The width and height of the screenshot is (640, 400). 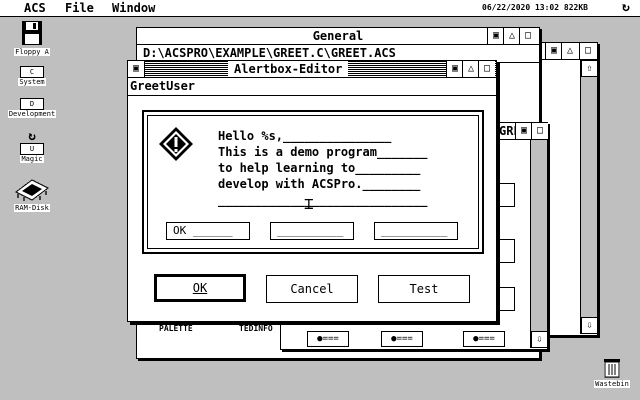 I want to click on ok-button: OK, so click(x=200, y=288).